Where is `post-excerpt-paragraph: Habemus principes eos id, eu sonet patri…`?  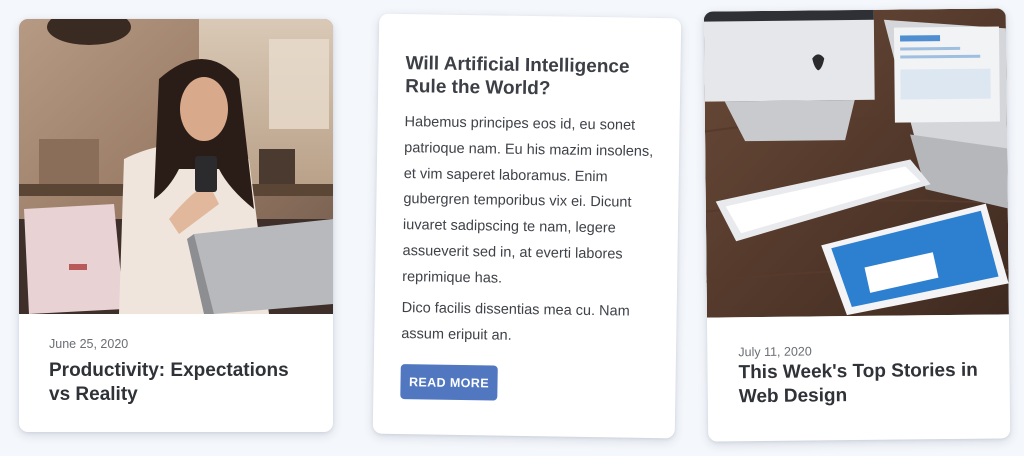 post-excerpt-paragraph: Habemus principes eos id, eu sonet patri… is located at coordinates (528, 200).